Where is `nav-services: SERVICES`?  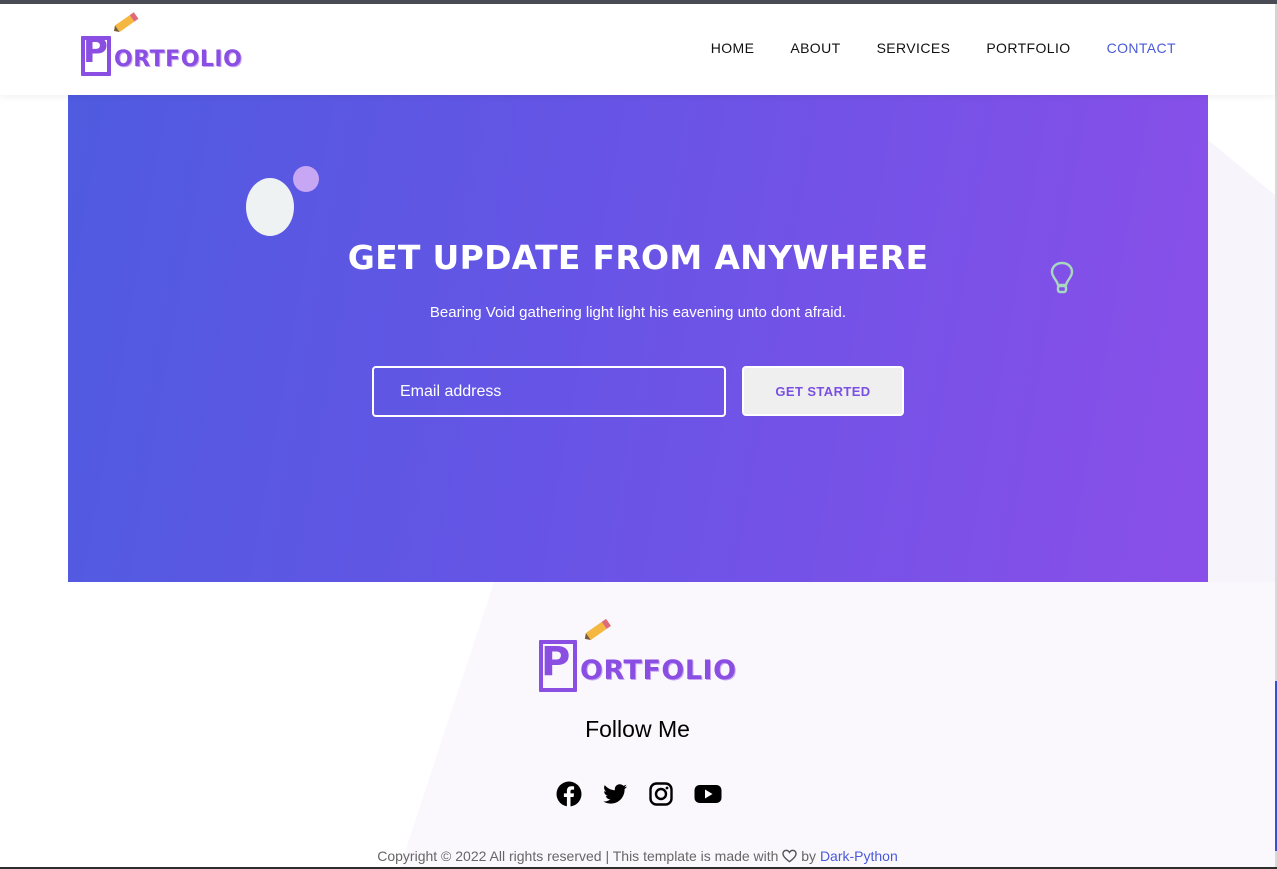
nav-services: SERVICES is located at coordinates (914, 48).